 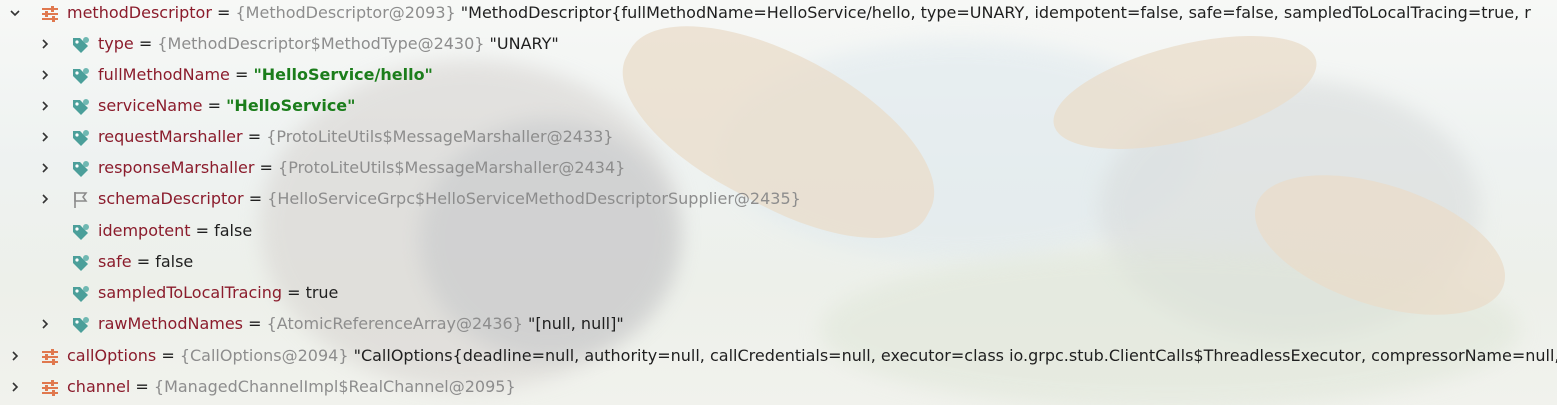 What do you see at coordinates (394, 323) in the screenshot?
I see `object-ref: {AtomicReferenceArray@2436}` at bounding box center [394, 323].